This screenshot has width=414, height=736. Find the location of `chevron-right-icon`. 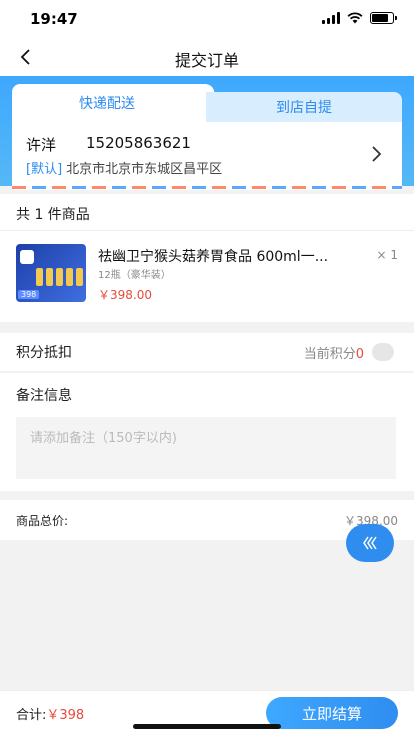

chevron-right-icon is located at coordinates (377, 154).